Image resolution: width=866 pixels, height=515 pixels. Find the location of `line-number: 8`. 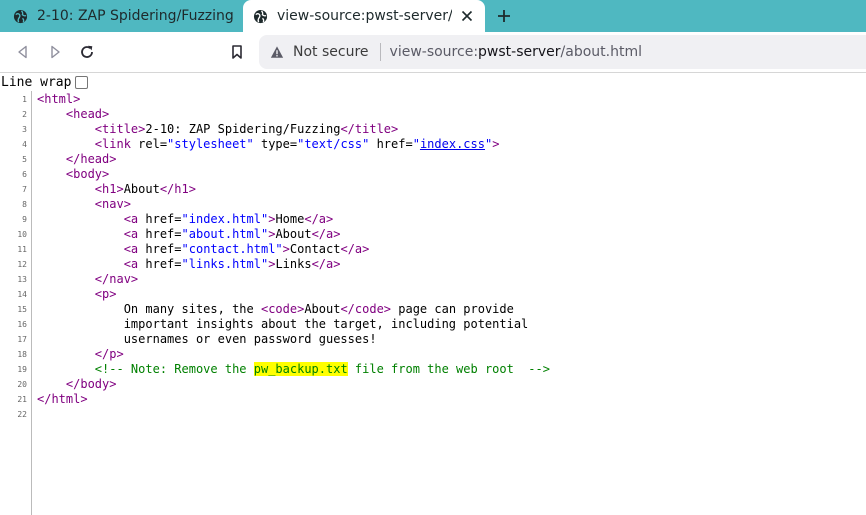

line-number: 8 is located at coordinates (24, 204).